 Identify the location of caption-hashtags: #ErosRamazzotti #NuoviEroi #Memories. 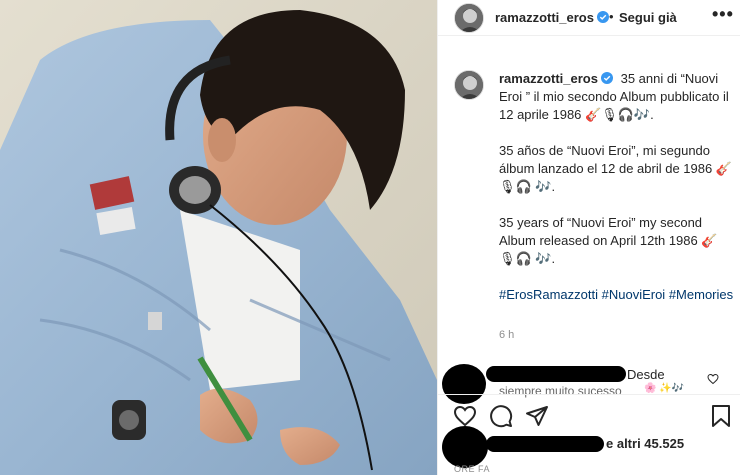
(616, 295).